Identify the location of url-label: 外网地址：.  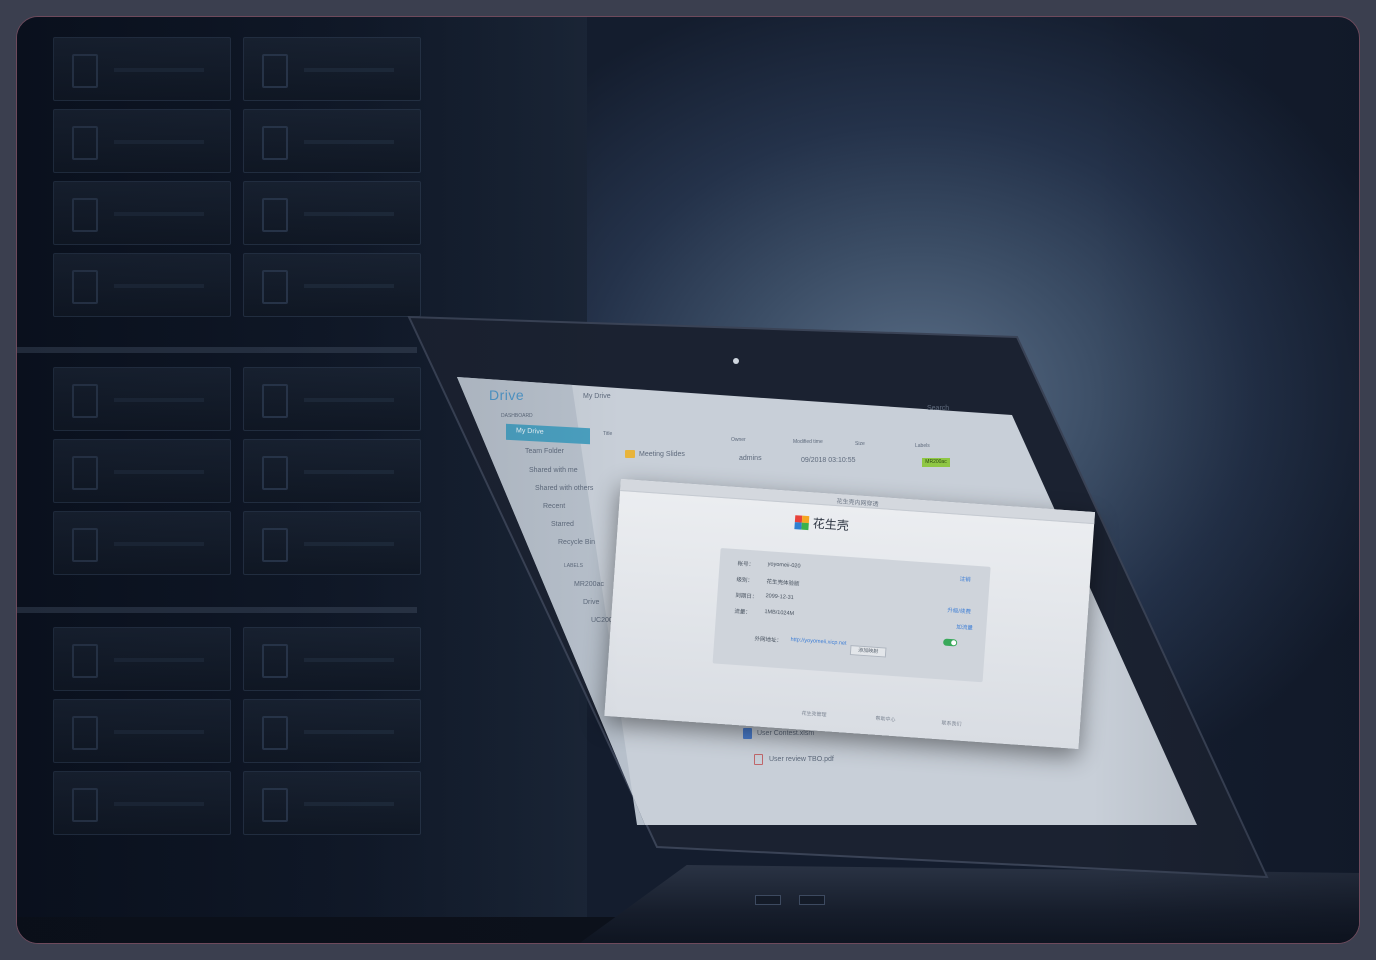
(768, 640).